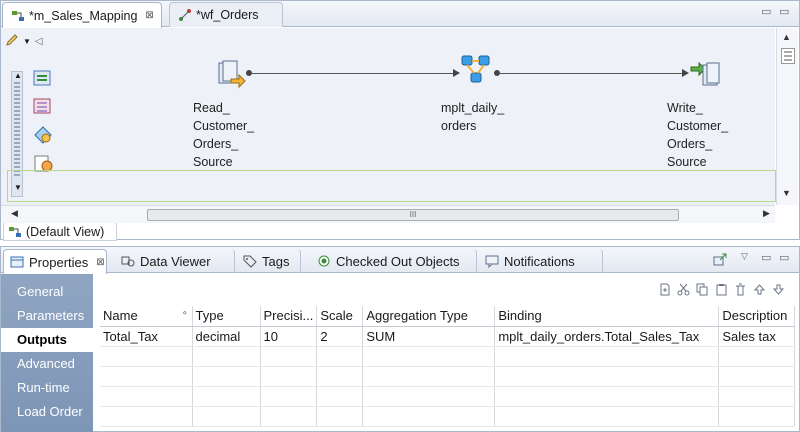 The height and width of the screenshot is (432, 800). I want to click on tab-label: Notifications, so click(539, 261).